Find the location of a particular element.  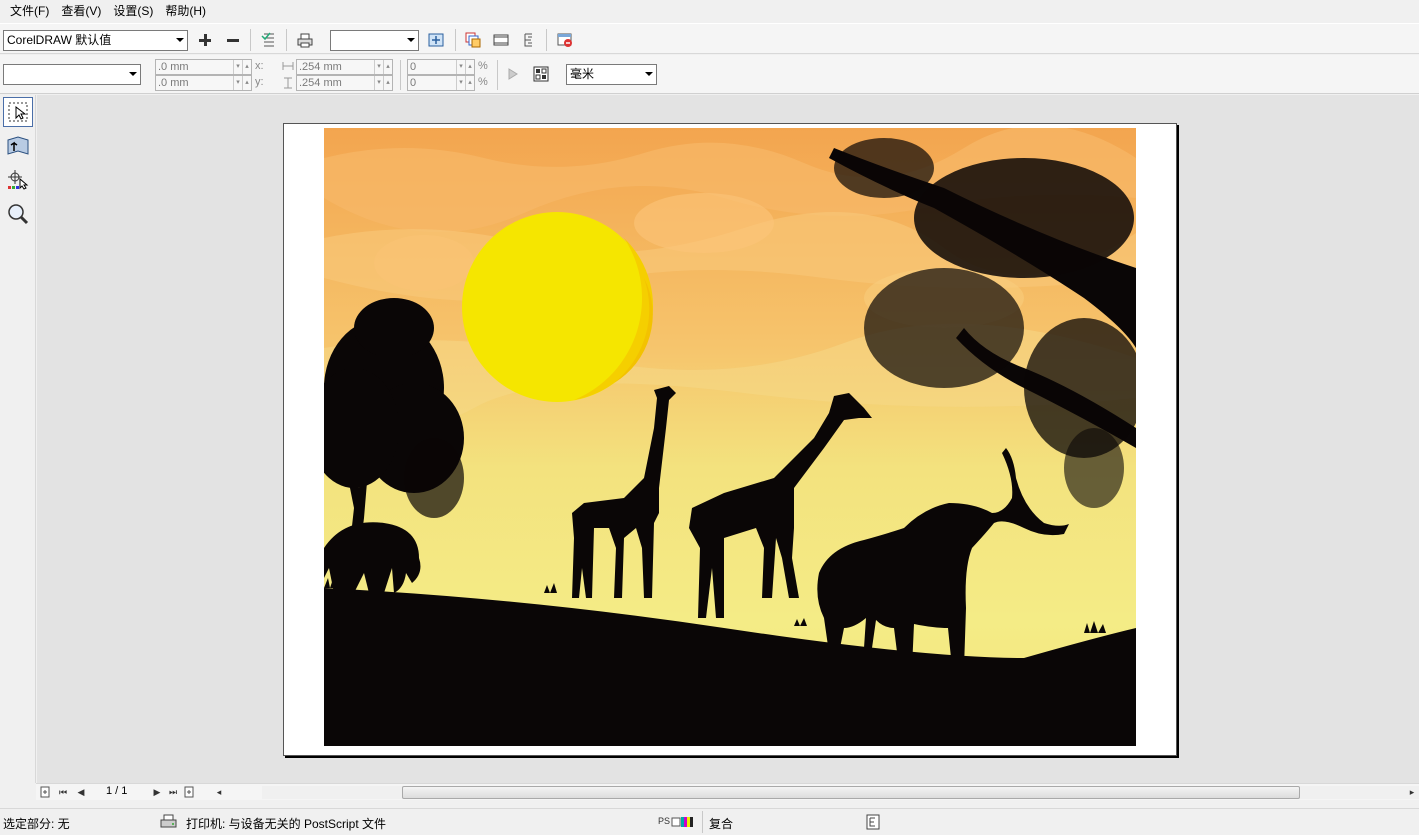

print-options-button is located at coordinates (269, 40).